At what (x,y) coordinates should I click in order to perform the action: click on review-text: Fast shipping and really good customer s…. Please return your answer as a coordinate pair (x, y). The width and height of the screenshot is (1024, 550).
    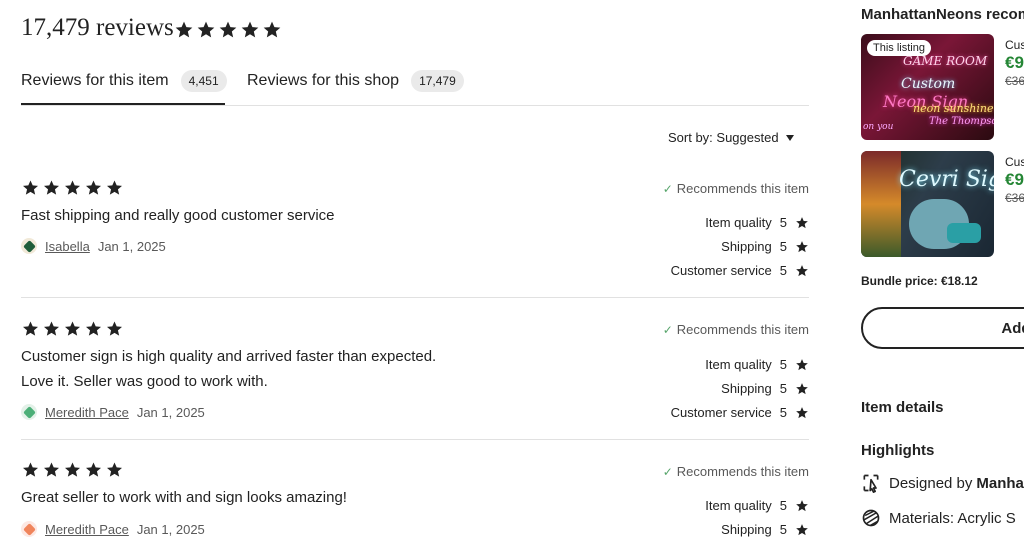
    Looking at the image, I should click on (178, 215).